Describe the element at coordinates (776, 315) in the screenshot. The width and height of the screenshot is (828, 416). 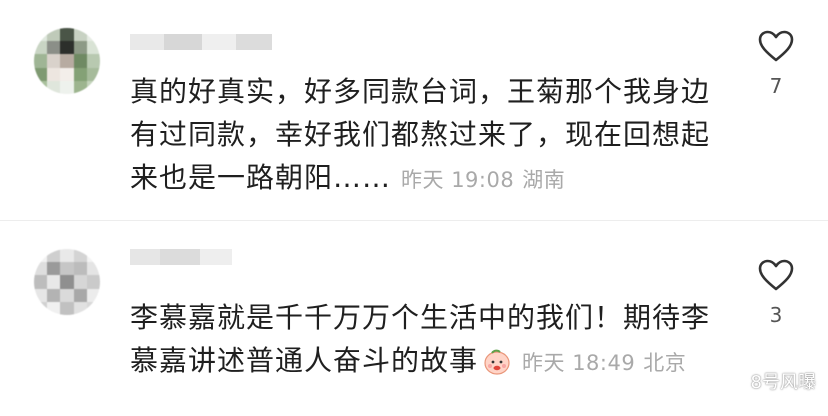
I see `like-count: 3` at that location.